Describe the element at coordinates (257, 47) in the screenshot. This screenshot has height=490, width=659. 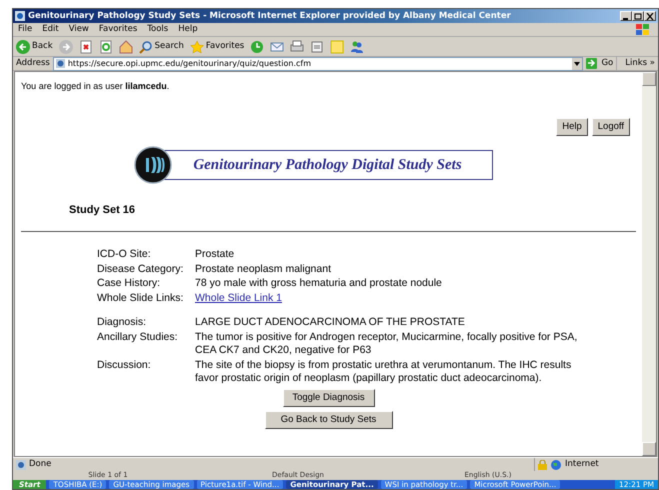
I see `history-icon` at that location.